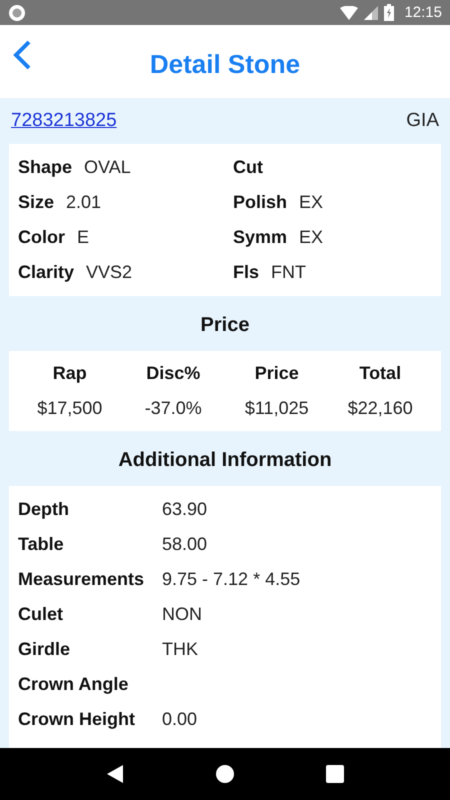 The height and width of the screenshot is (800, 450). What do you see at coordinates (225, 325) in the screenshot?
I see `section-heading: Price` at bounding box center [225, 325].